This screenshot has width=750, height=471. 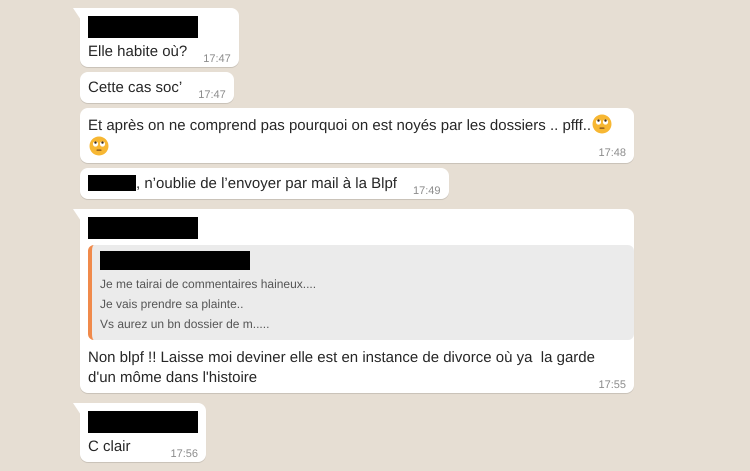 What do you see at coordinates (109, 446) in the screenshot?
I see `message-text: C clair` at bounding box center [109, 446].